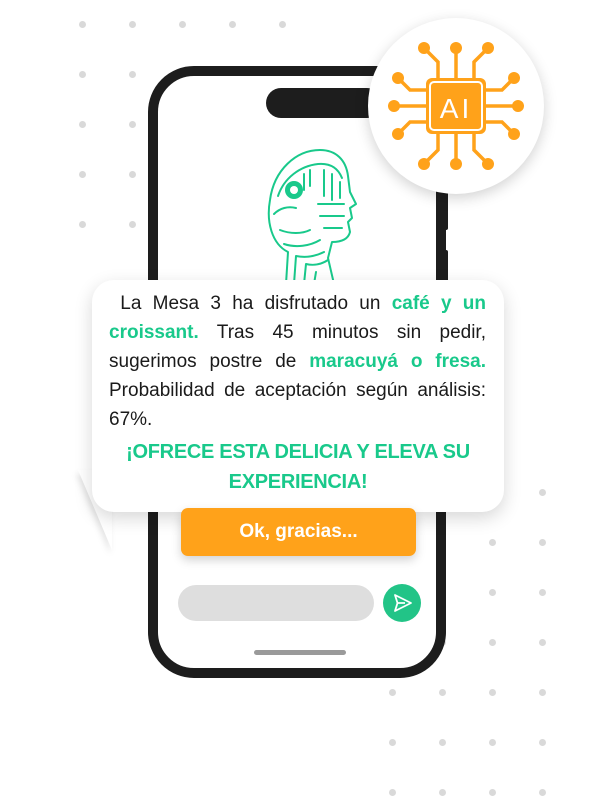 The image size is (597, 803). What do you see at coordinates (312, 216) in the screenshot?
I see `robot-head-icon` at bounding box center [312, 216].